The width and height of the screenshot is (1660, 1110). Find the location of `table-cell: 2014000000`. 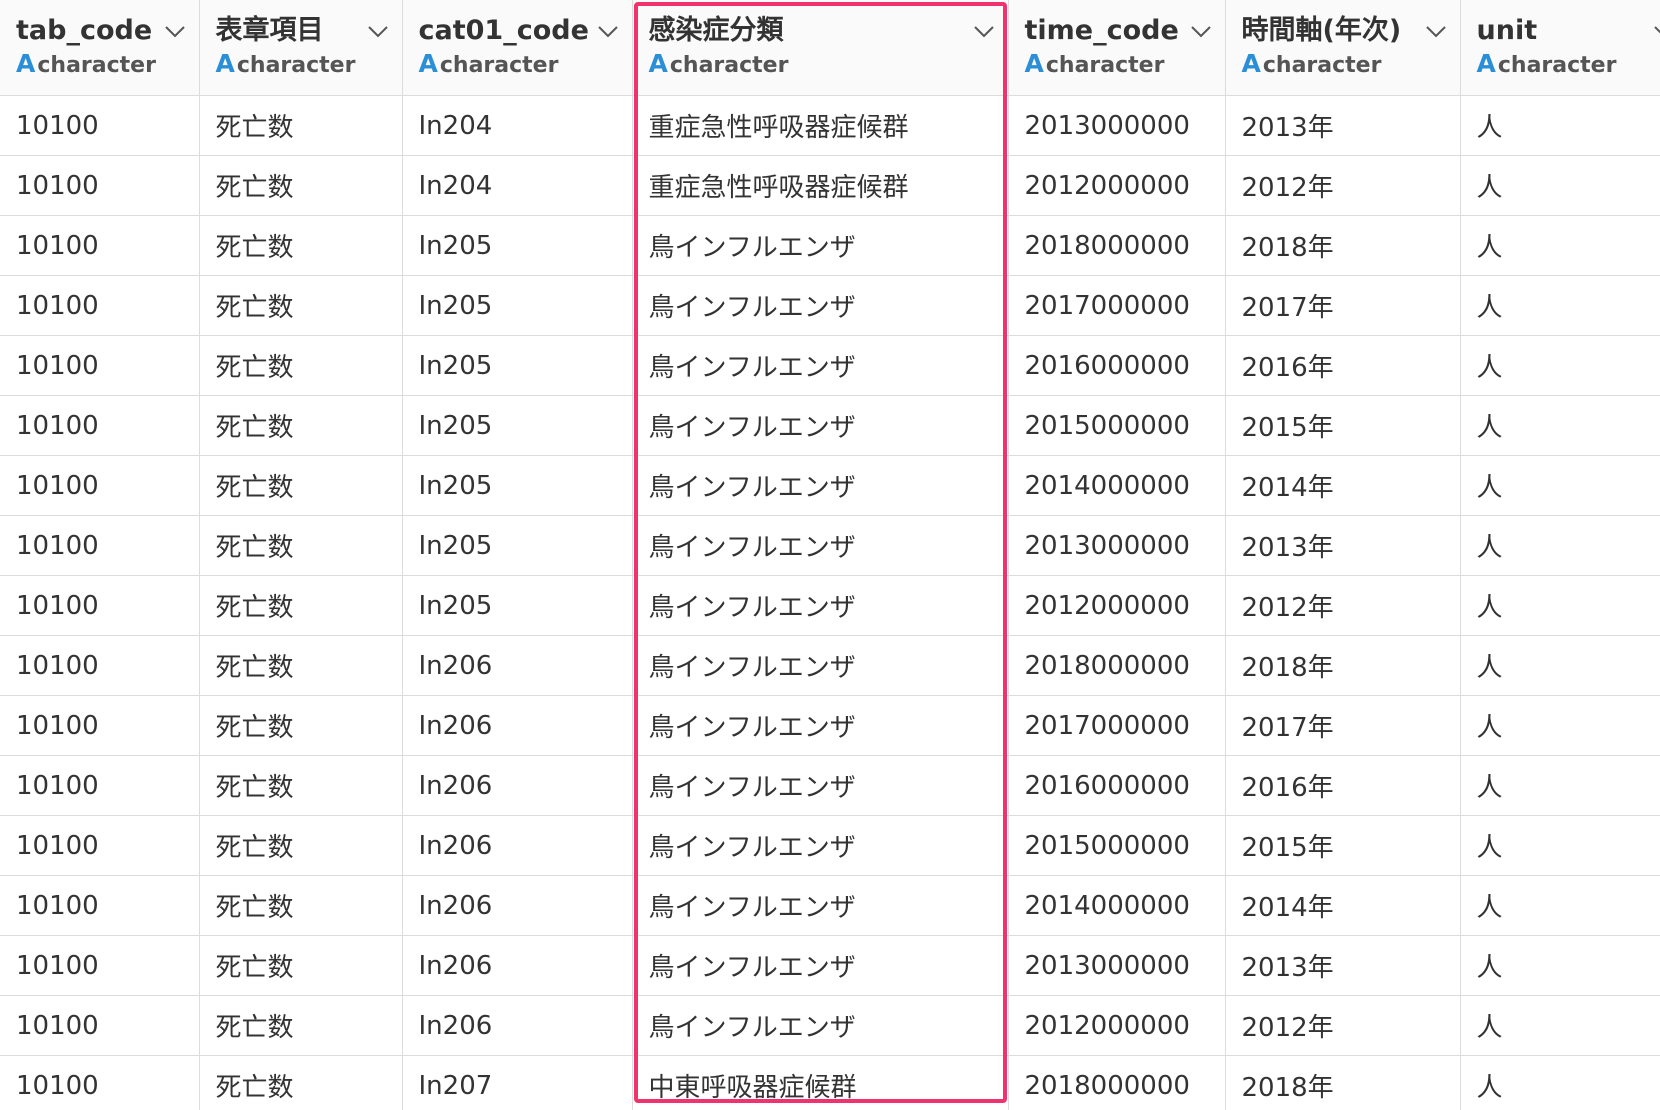

table-cell: 2014000000 is located at coordinates (1117, 905).